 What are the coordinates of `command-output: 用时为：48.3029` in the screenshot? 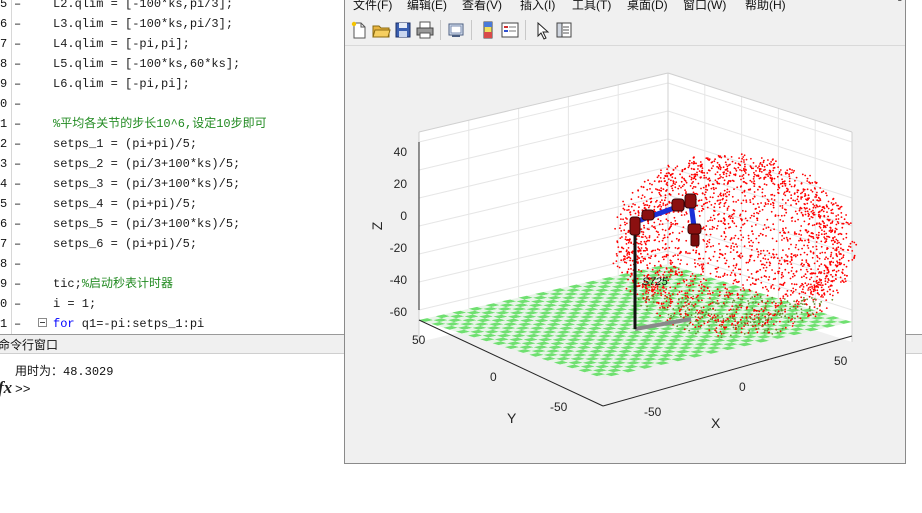 It's located at (64, 370).